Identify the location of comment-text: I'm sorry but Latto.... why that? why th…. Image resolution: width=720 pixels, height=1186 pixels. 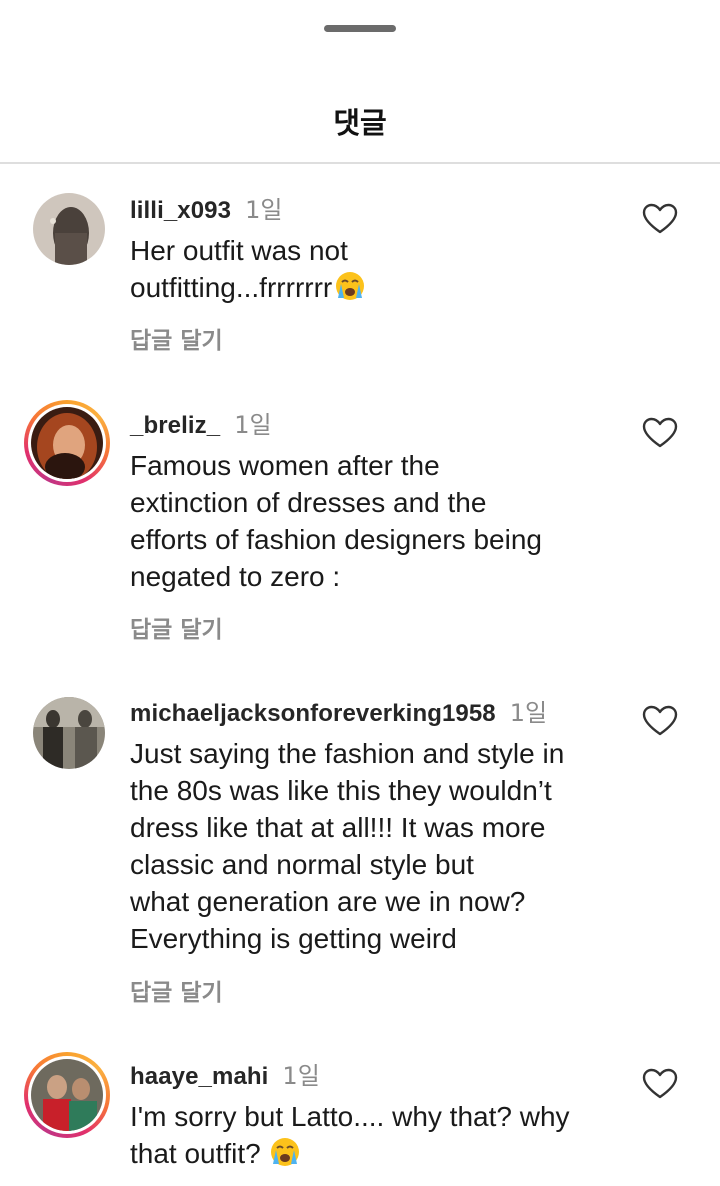
(380, 1135).